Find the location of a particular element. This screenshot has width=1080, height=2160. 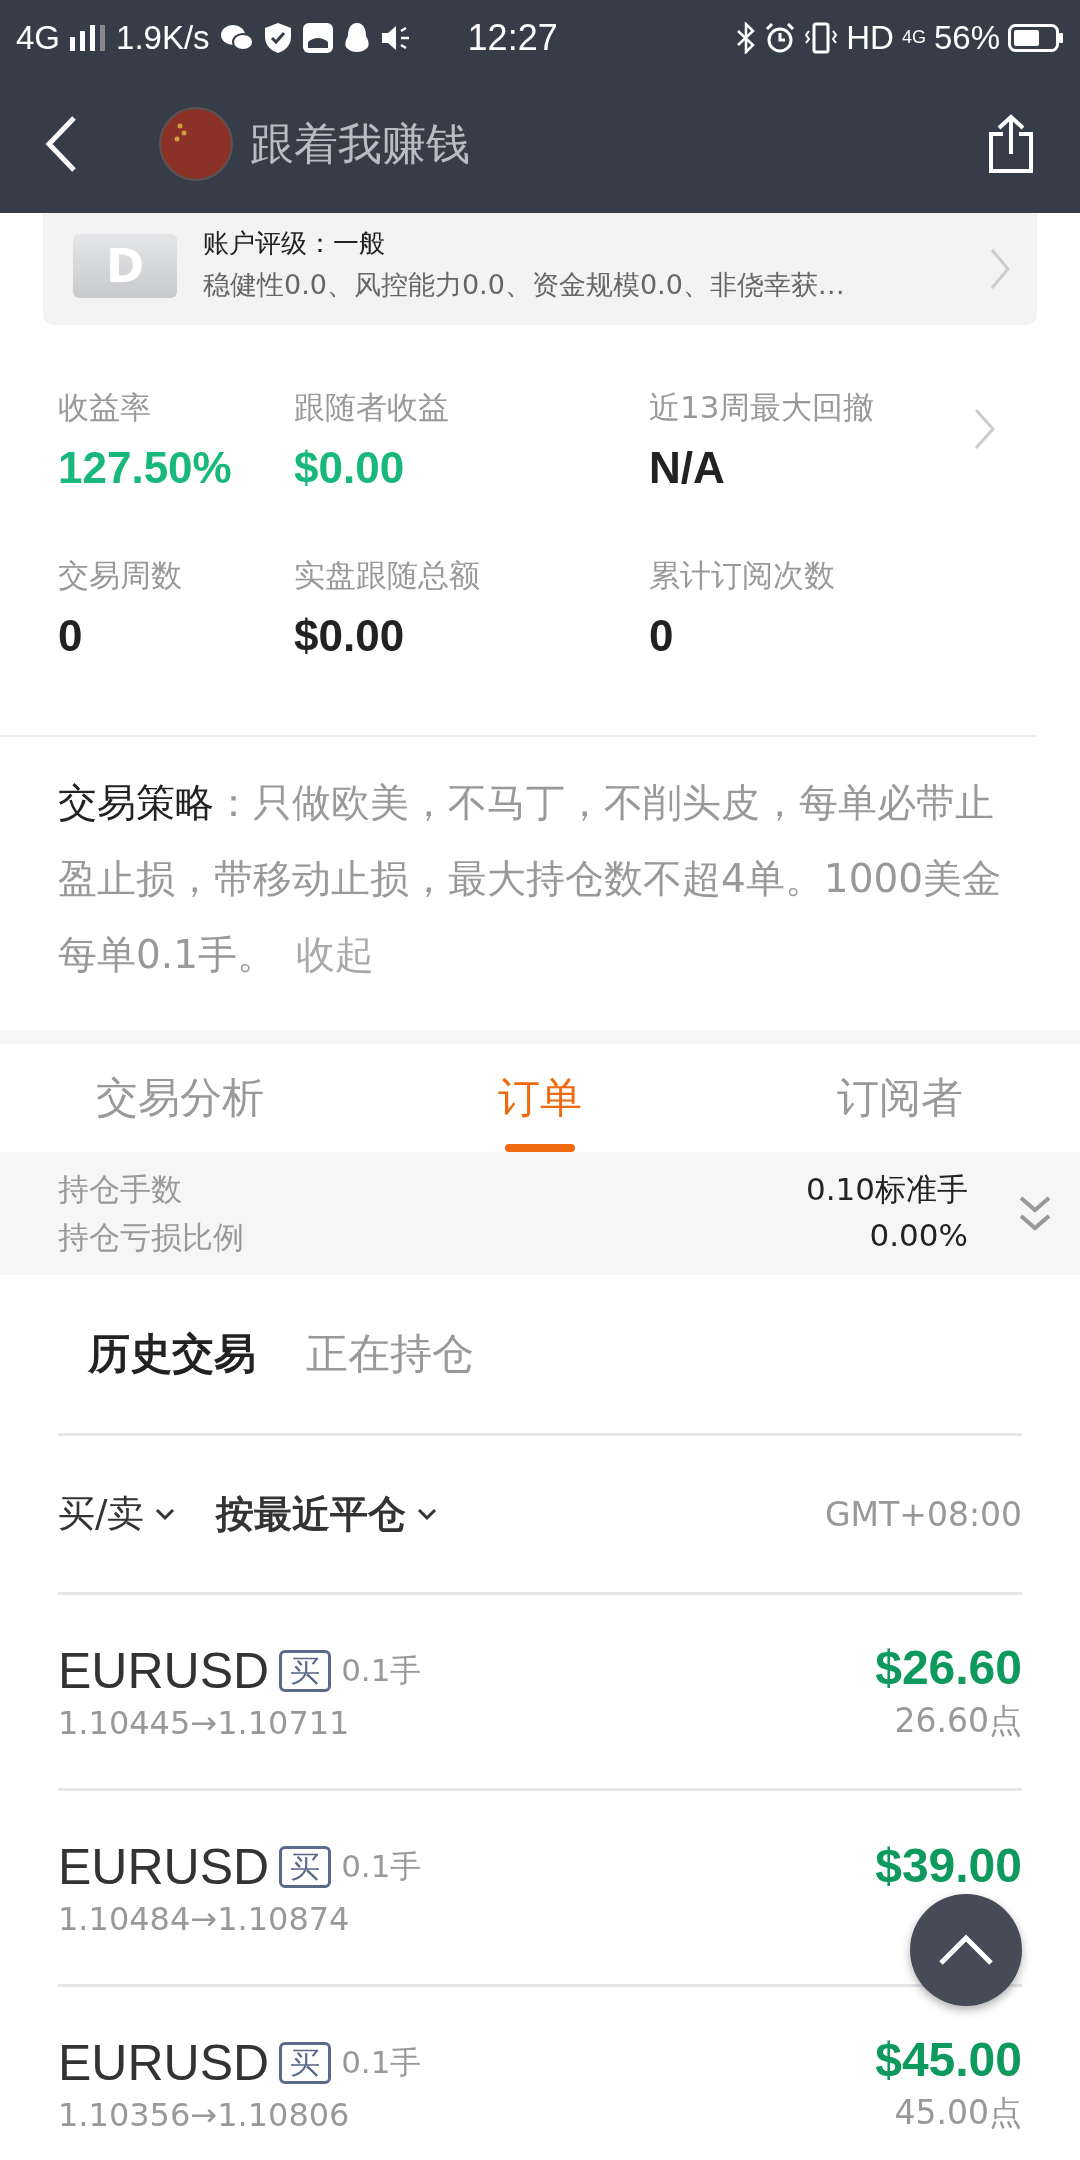

tab: 订阅者 is located at coordinates (900, 1098).